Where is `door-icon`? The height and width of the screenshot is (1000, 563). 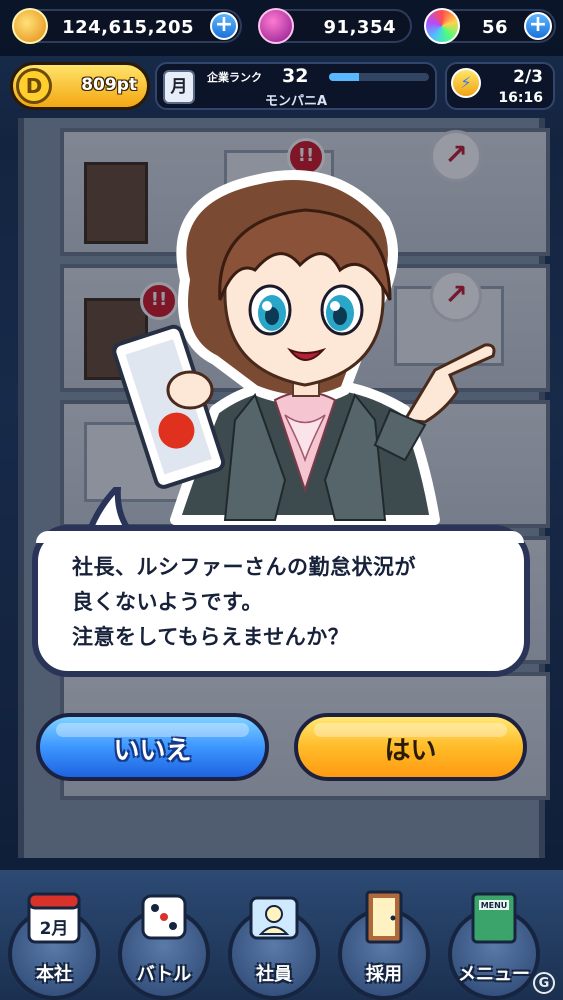 door-icon is located at coordinates (384, 917).